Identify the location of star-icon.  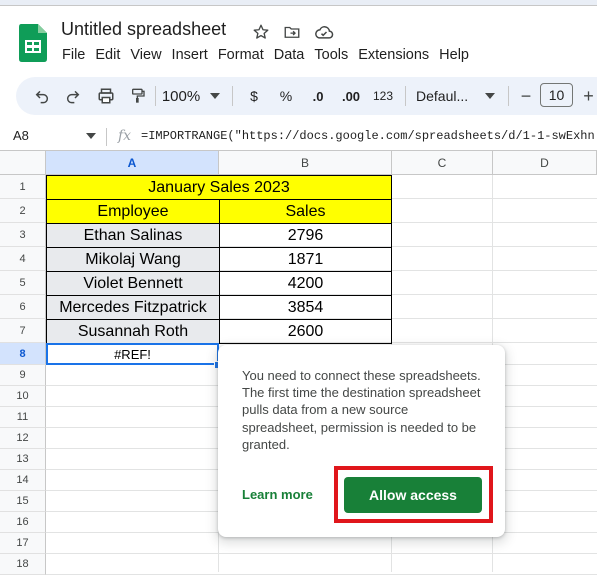
(261, 32).